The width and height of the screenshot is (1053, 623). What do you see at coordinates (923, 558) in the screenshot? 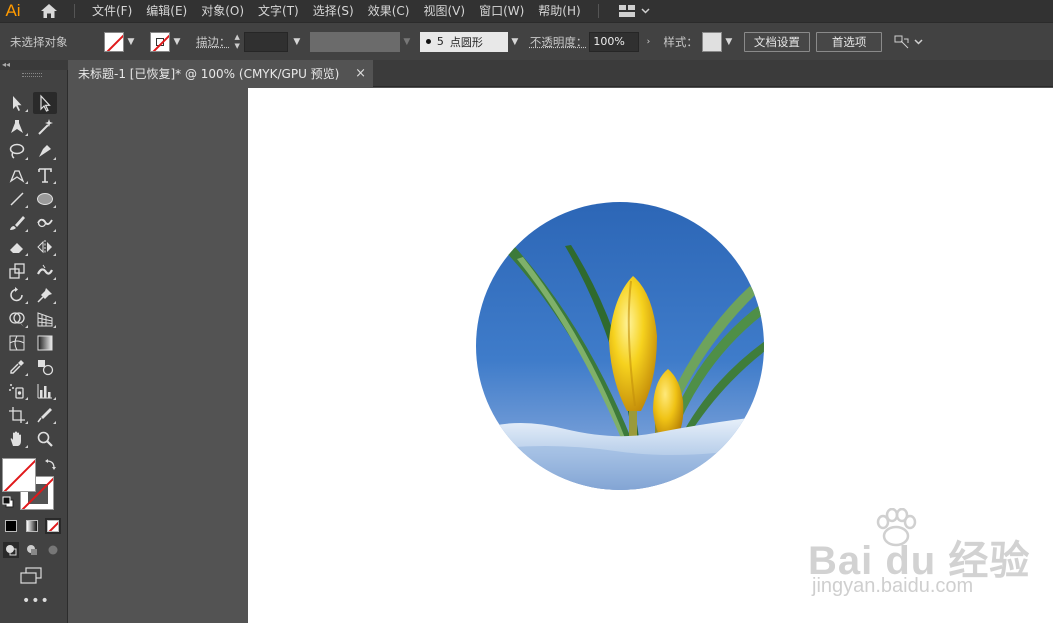
I see `baidu-watermark: Bai du 经验 jingyan.baidu.com` at bounding box center [923, 558].